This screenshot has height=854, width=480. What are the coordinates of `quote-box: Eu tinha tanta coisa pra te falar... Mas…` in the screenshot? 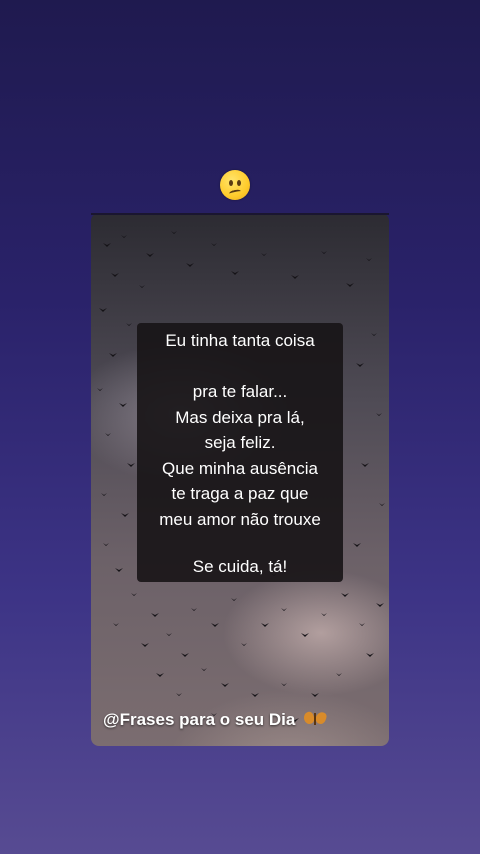 It's located at (240, 452).